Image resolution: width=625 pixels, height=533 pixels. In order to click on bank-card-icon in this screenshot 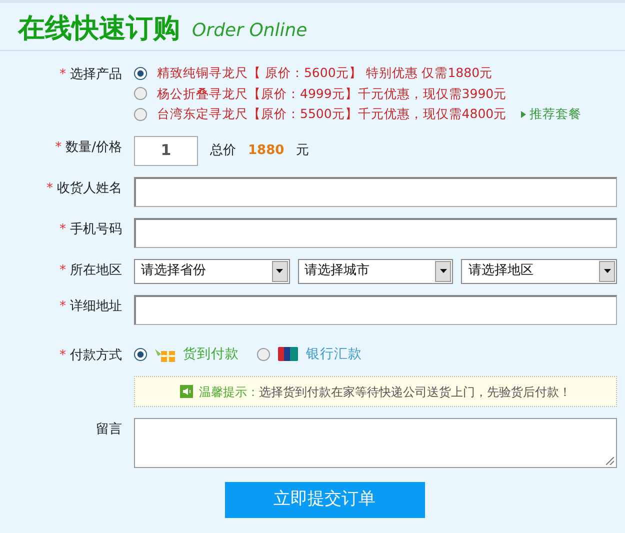, I will do `click(288, 354)`.